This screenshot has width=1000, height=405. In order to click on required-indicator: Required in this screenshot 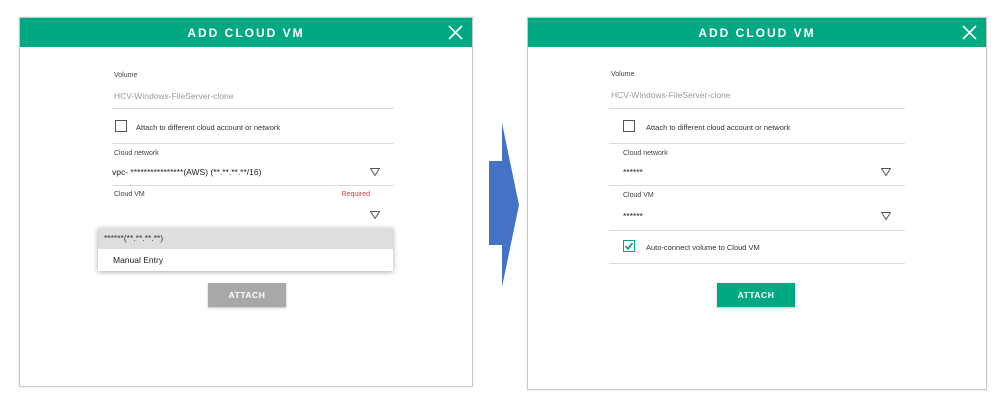, I will do `click(355, 194)`.